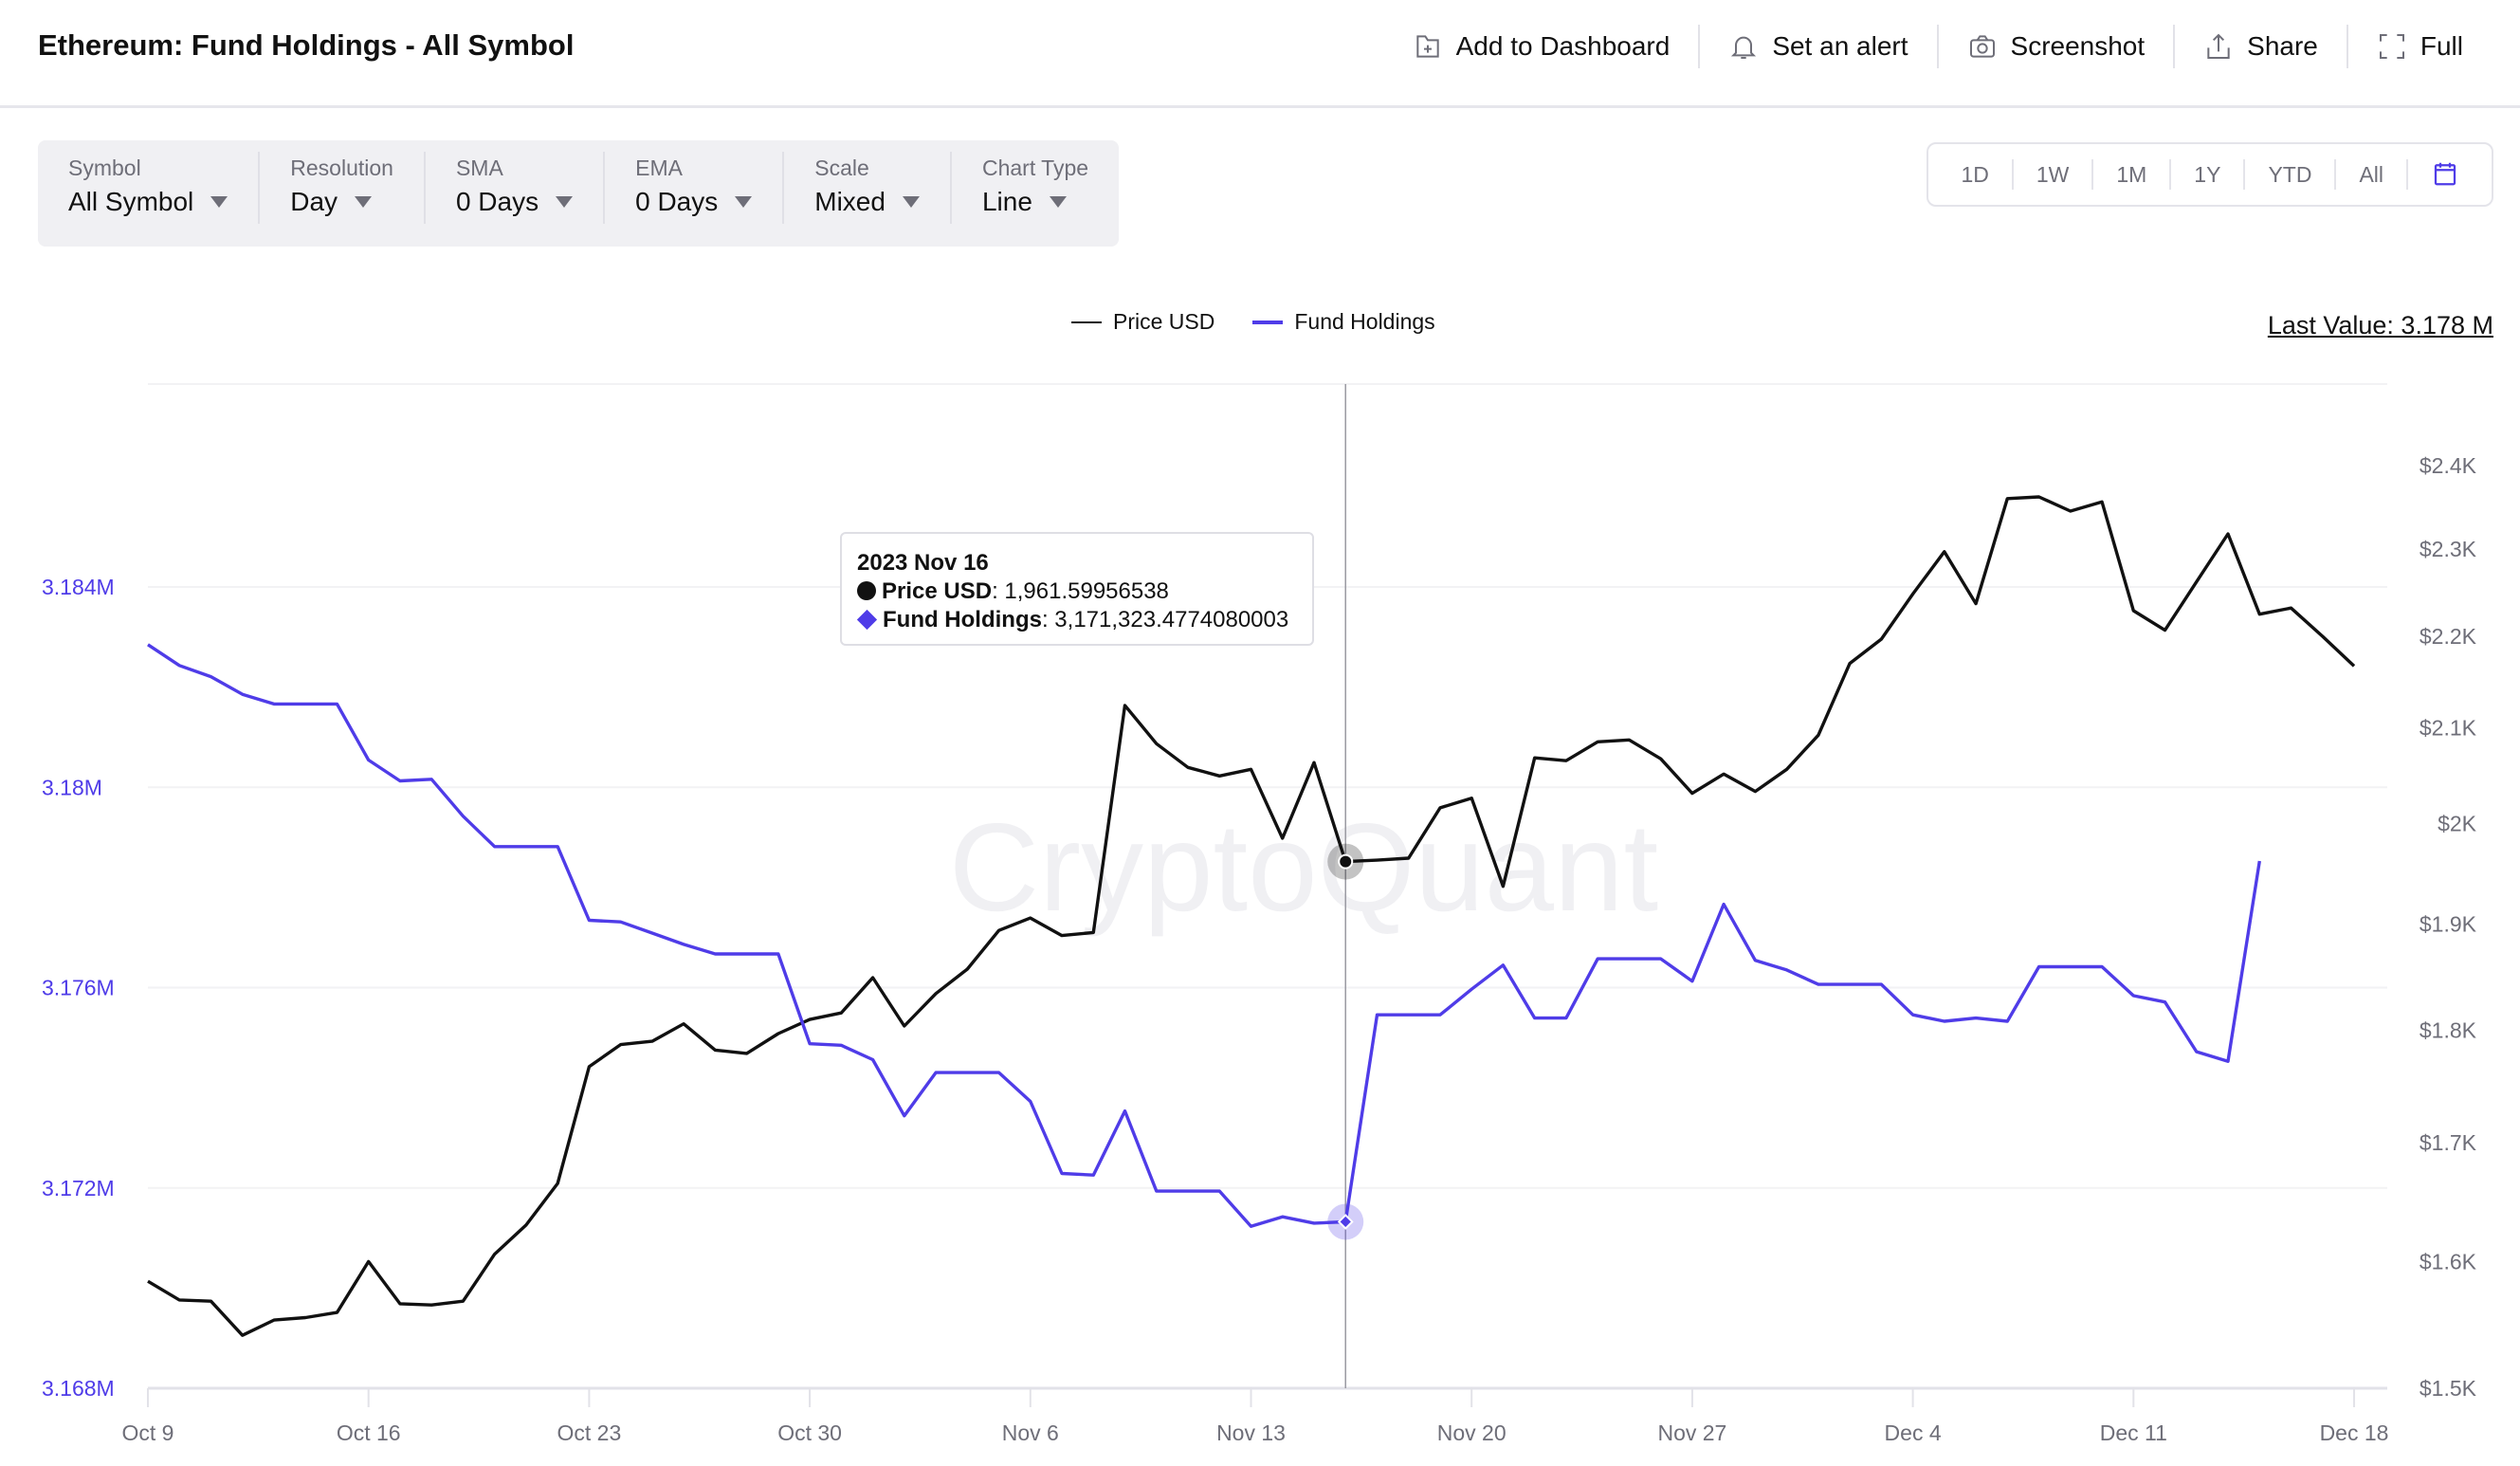  What do you see at coordinates (1346, 861) in the screenshot?
I see `price-hover-point` at bounding box center [1346, 861].